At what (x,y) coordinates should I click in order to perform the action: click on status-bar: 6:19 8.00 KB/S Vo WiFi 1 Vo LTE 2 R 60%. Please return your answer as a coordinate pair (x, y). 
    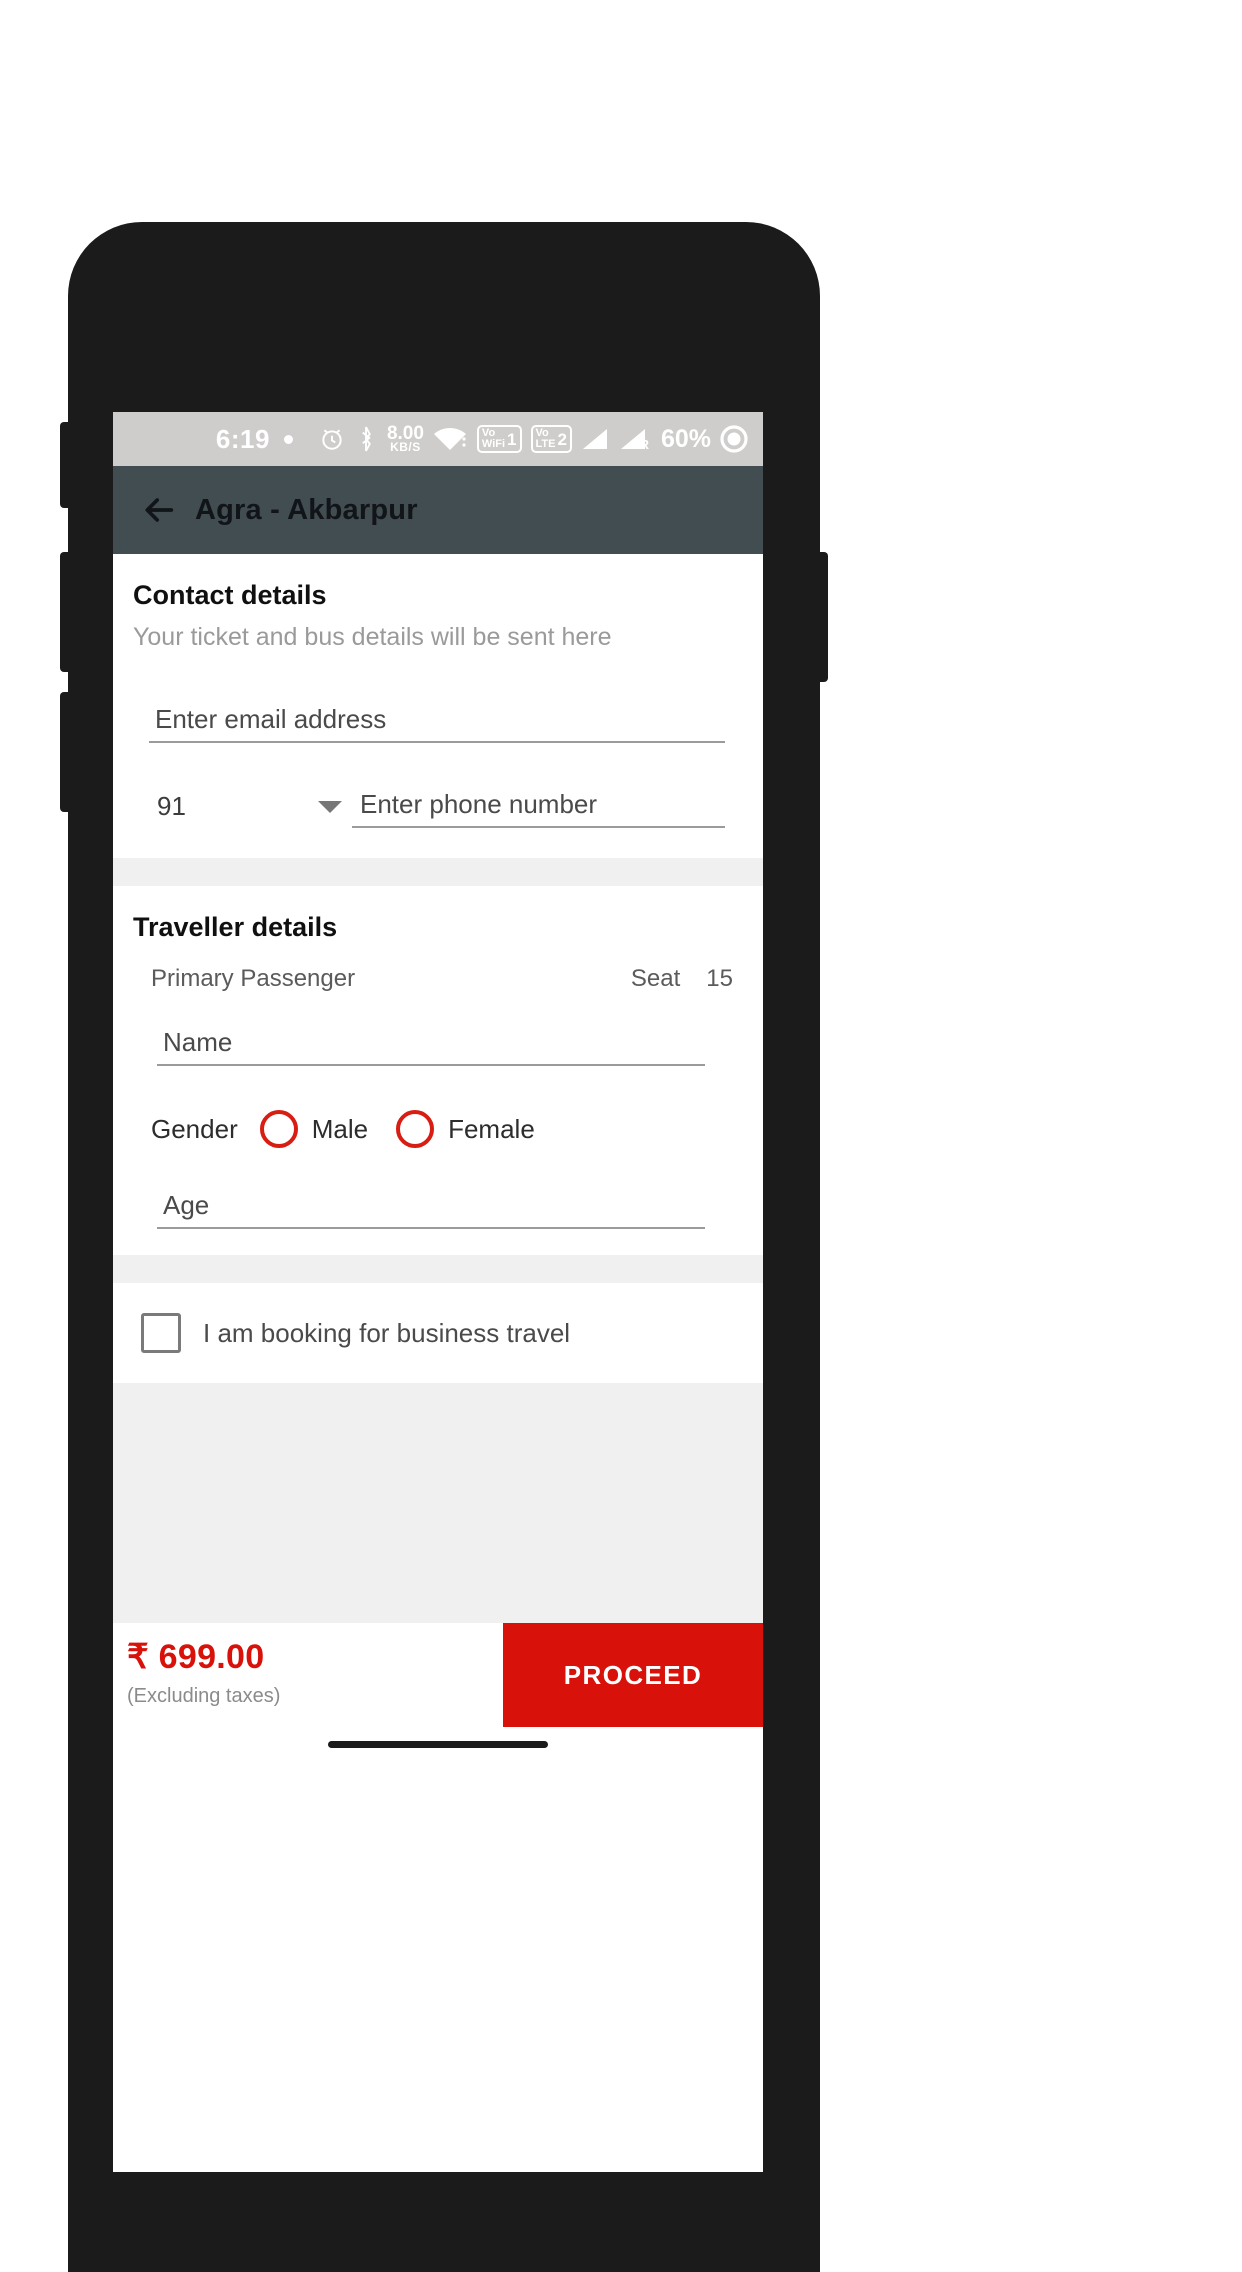
    Looking at the image, I should click on (438, 439).